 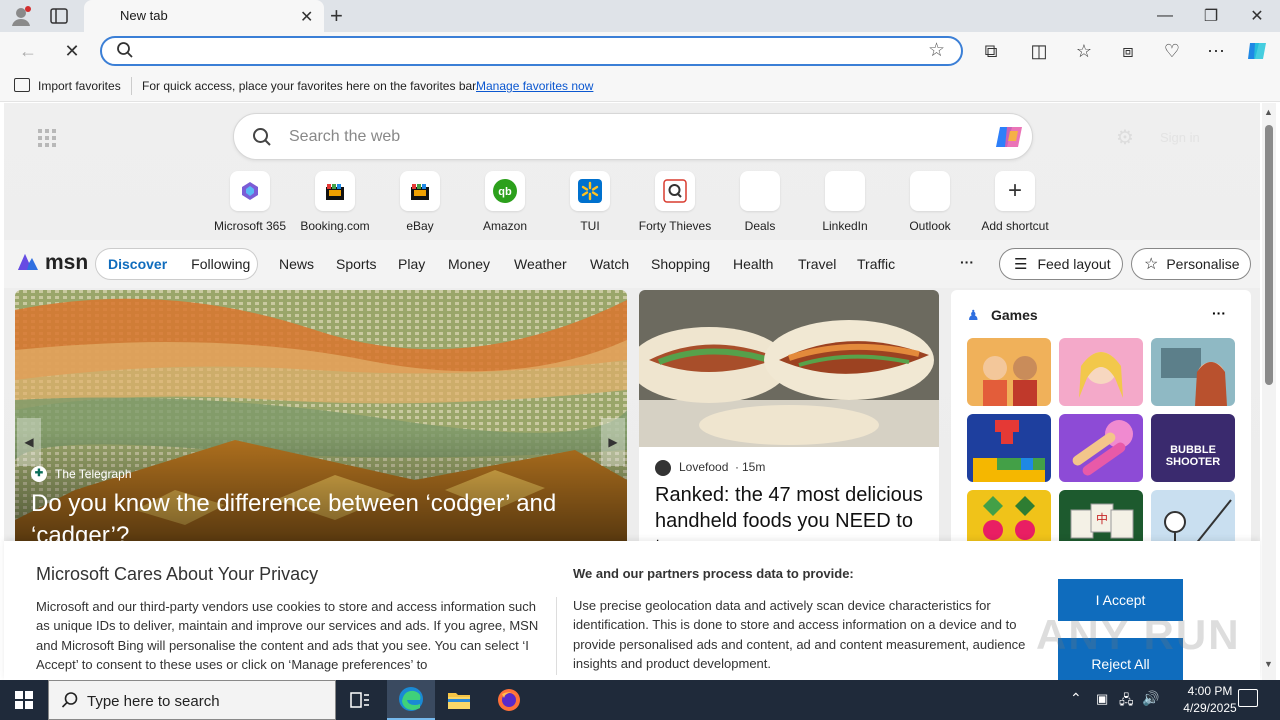 I want to click on extensions-icon: ⧉, so click(x=991, y=51).